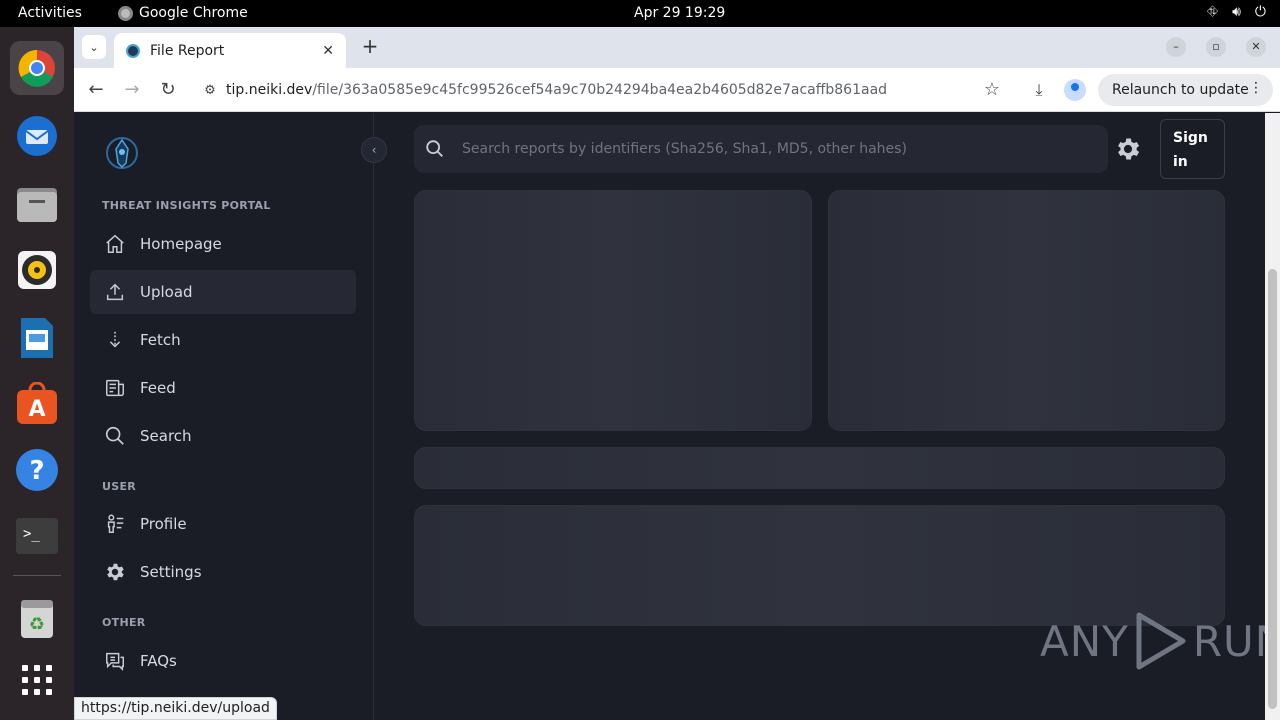 This screenshot has width=1280, height=720. Describe the element at coordinates (677, 47) in the screenshot. I see `tab-strip: ⌄ File Report ✕ + – ▫ ✕` at that location.